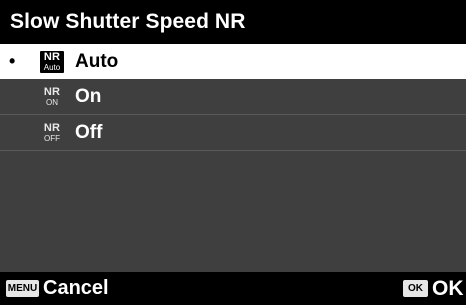  Describe the element at coordinates (52, 128) in the screenshot. I see `nr-off-icon-top: NR` at that location.